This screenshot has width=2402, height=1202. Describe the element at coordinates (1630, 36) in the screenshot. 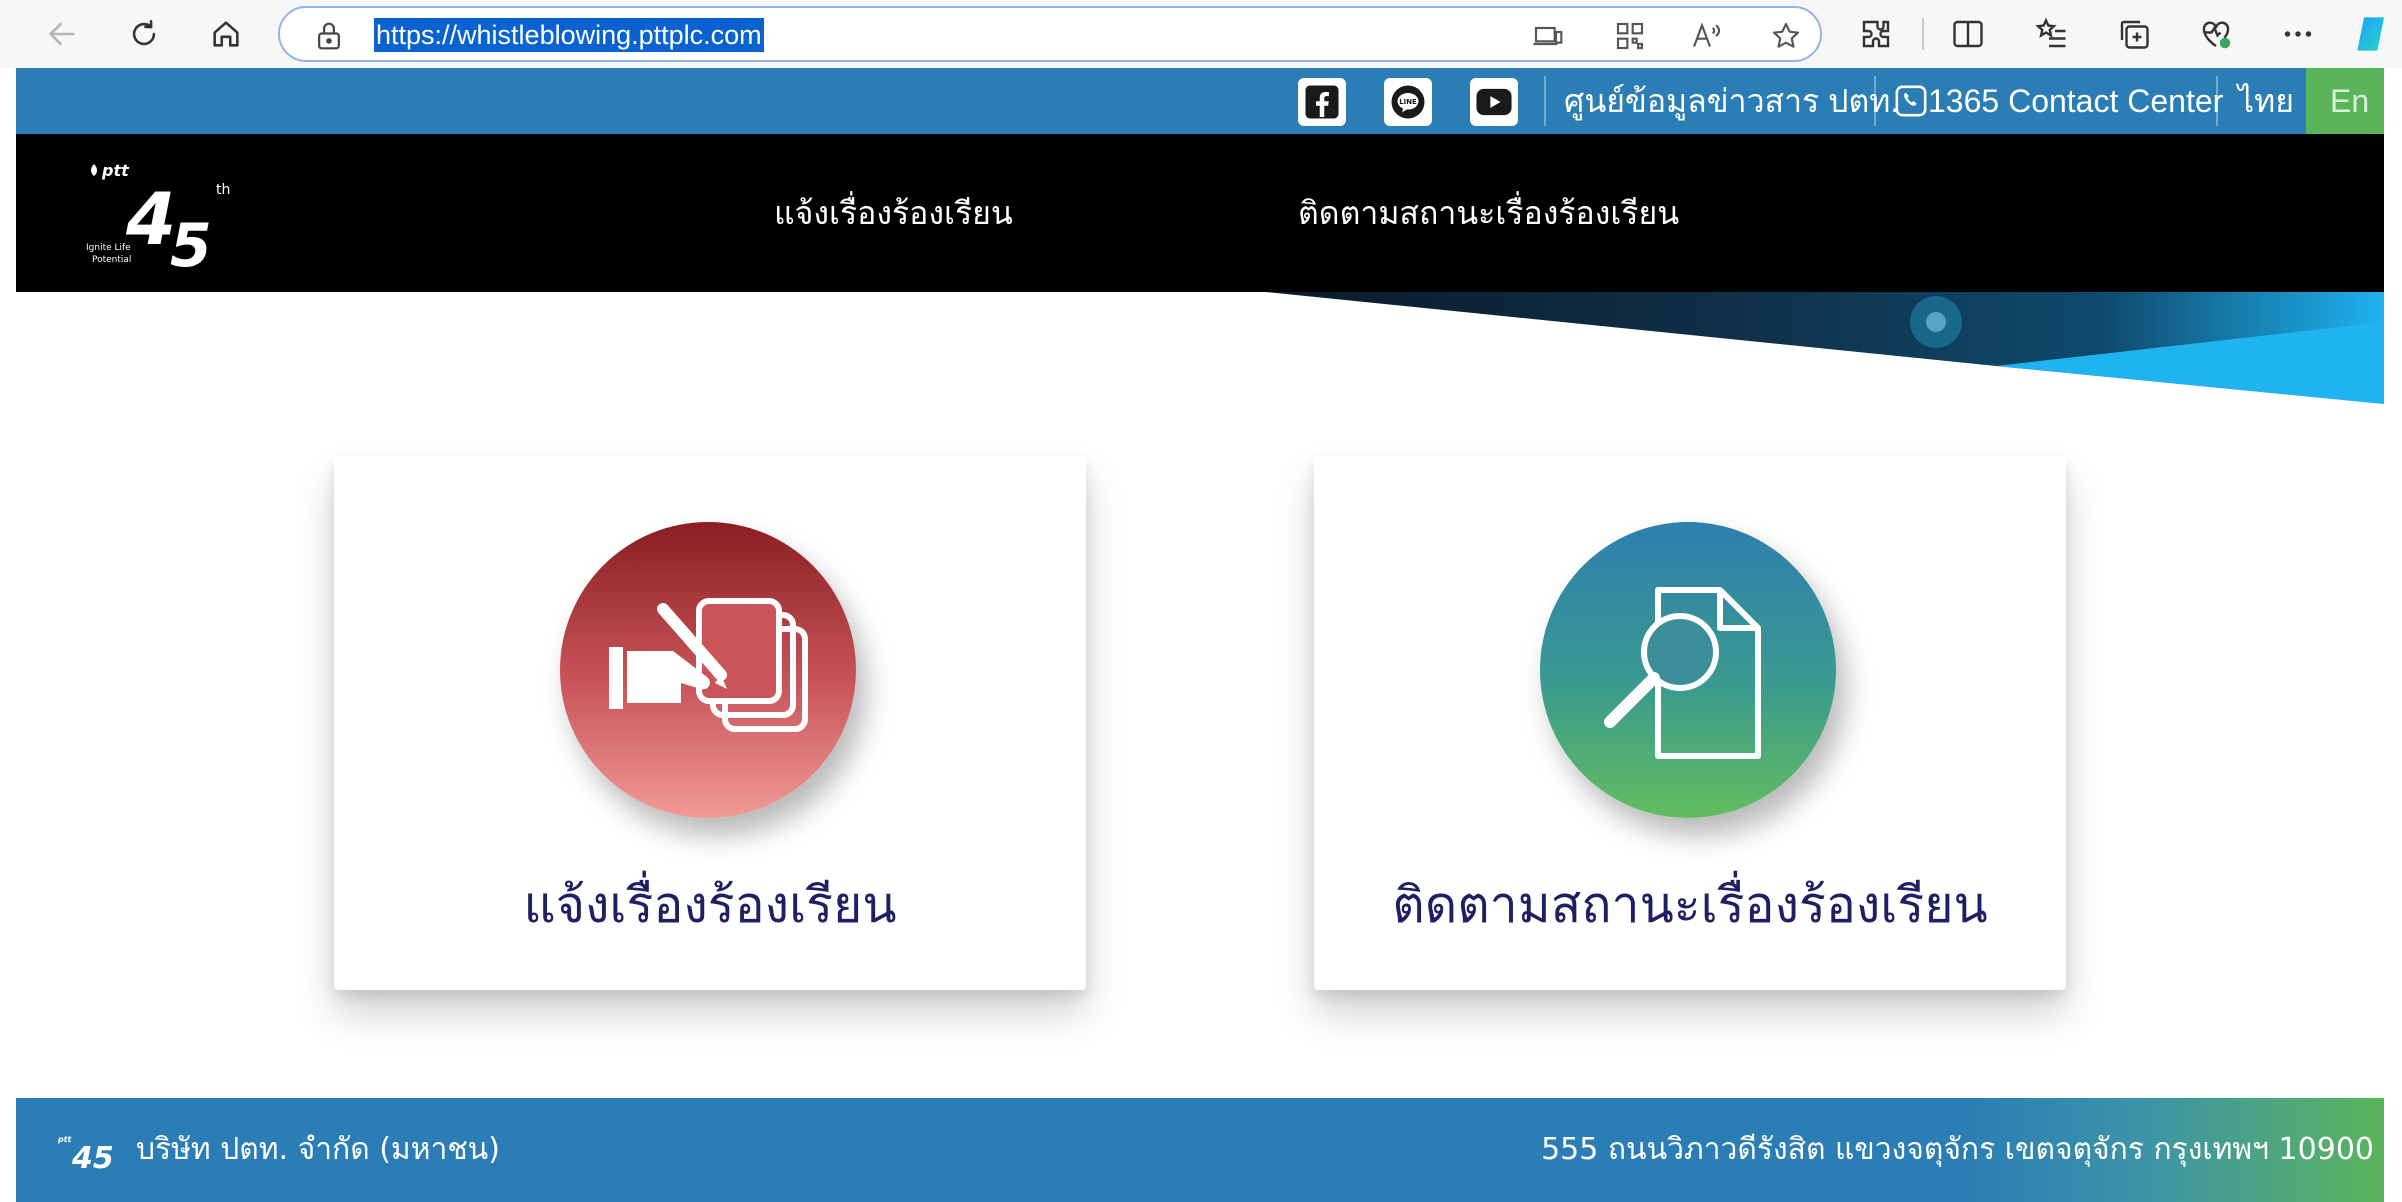

I see `qr-icon` at that location.